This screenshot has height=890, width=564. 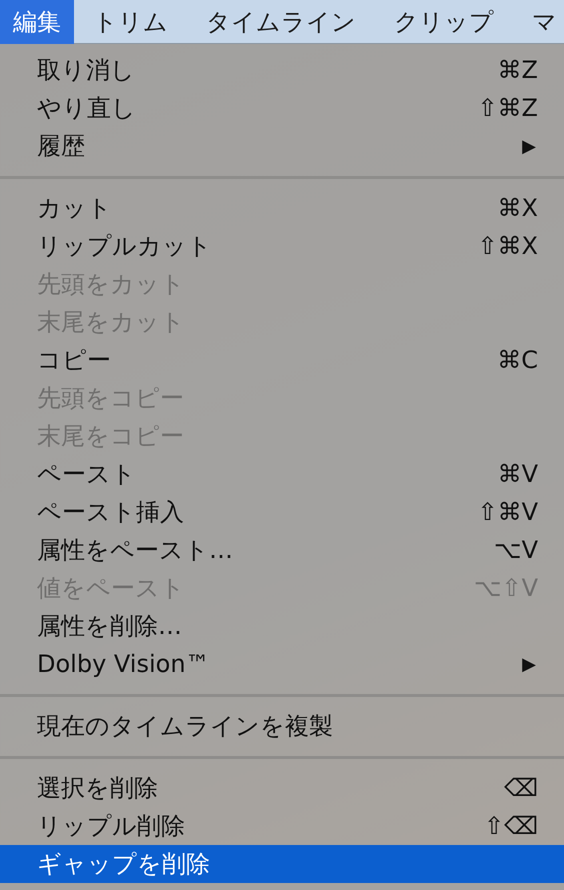 I want to click on menu-item: リップルカット ⇧⌘X, so click(x=282, y=246).